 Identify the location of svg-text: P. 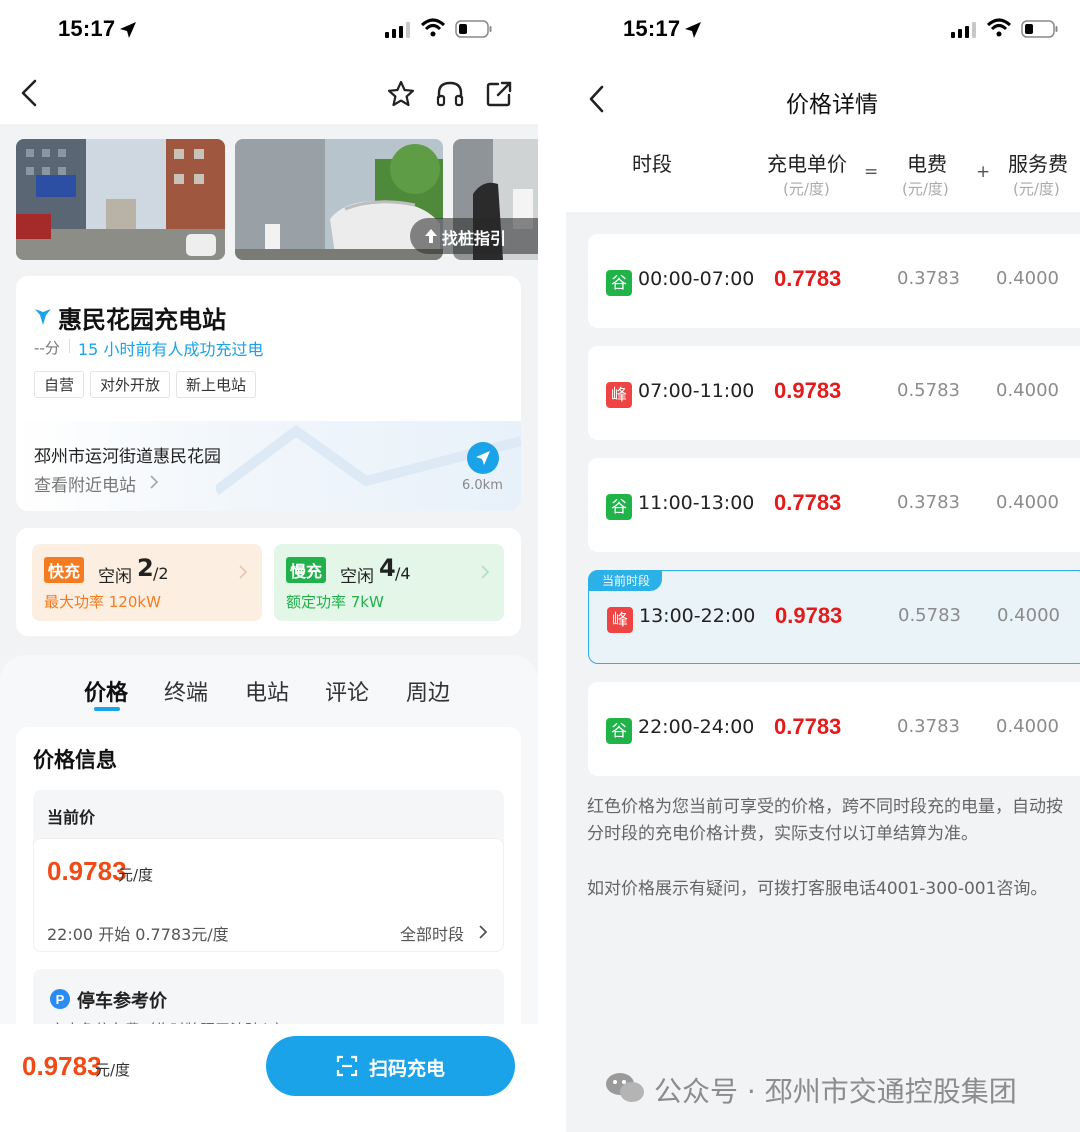
(60, 999).